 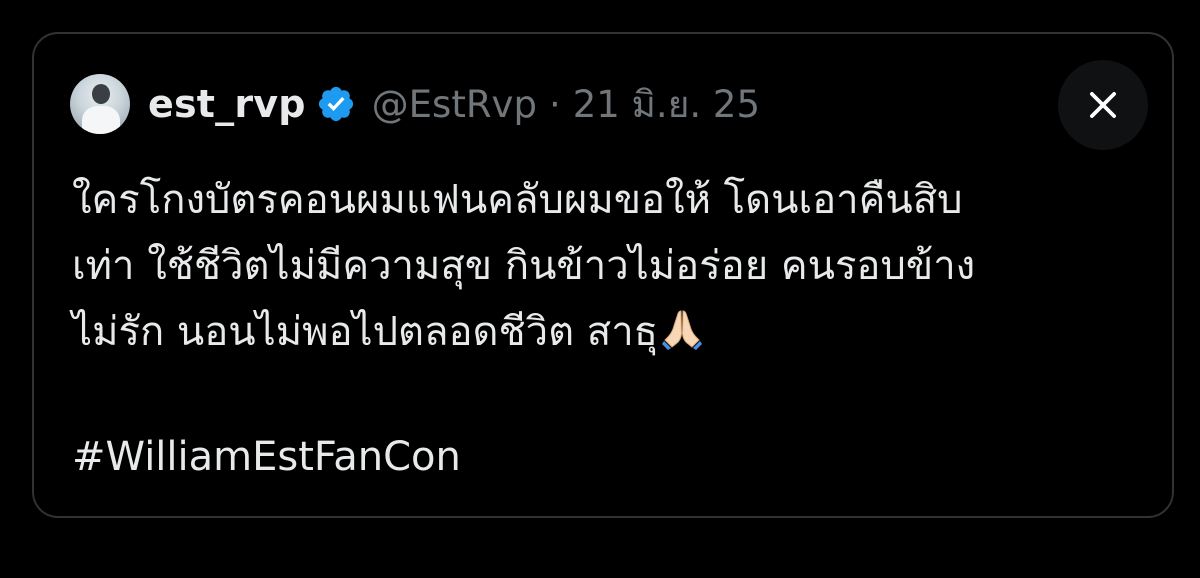 I want to click on tweet-date: 21 มิ.ย. 25, so click(x=666, y=104).